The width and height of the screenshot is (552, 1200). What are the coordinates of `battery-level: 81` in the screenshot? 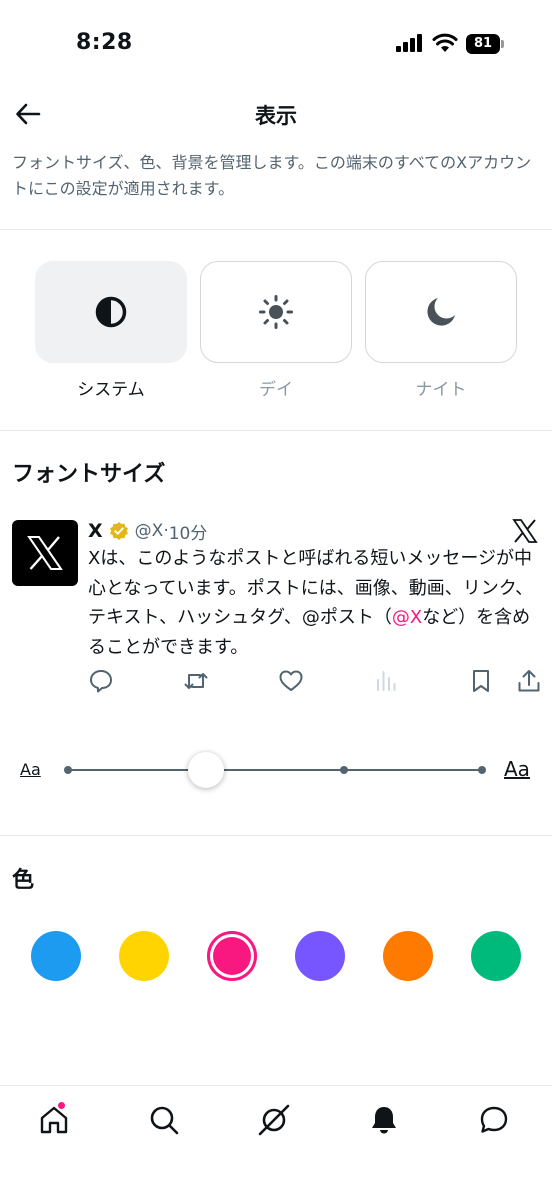 It's located at (483, 43).